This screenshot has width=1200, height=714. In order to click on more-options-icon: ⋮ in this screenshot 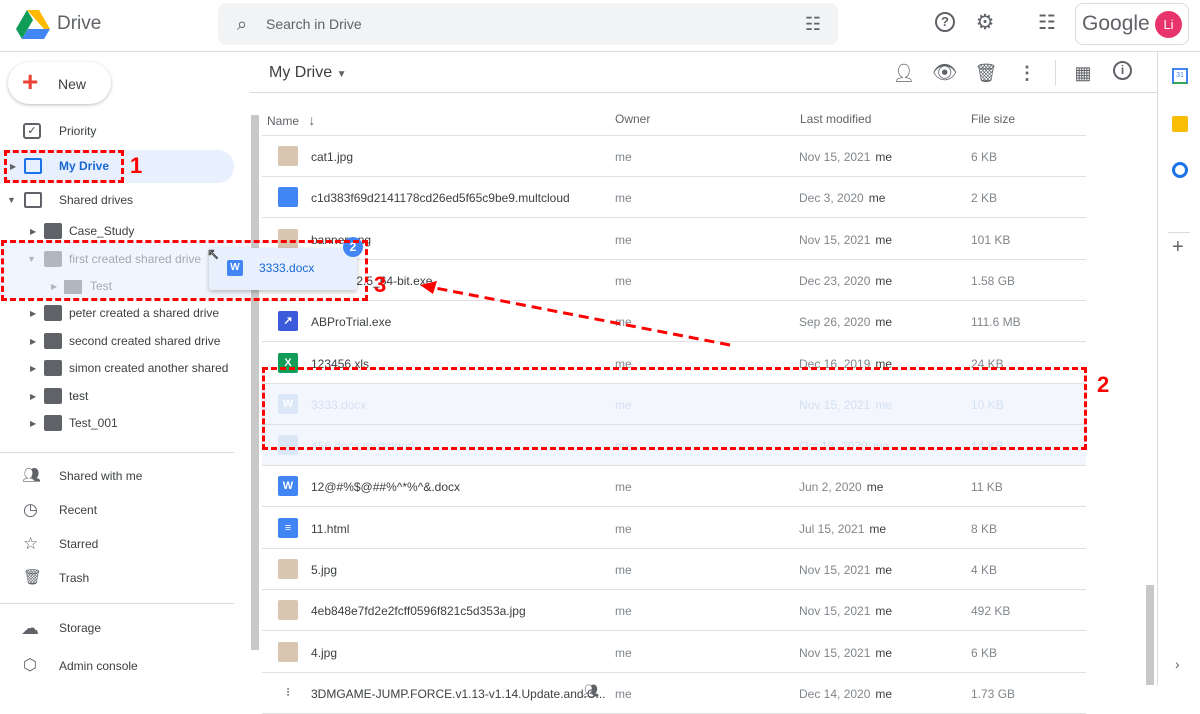, I will do `click(1027, 73)`.